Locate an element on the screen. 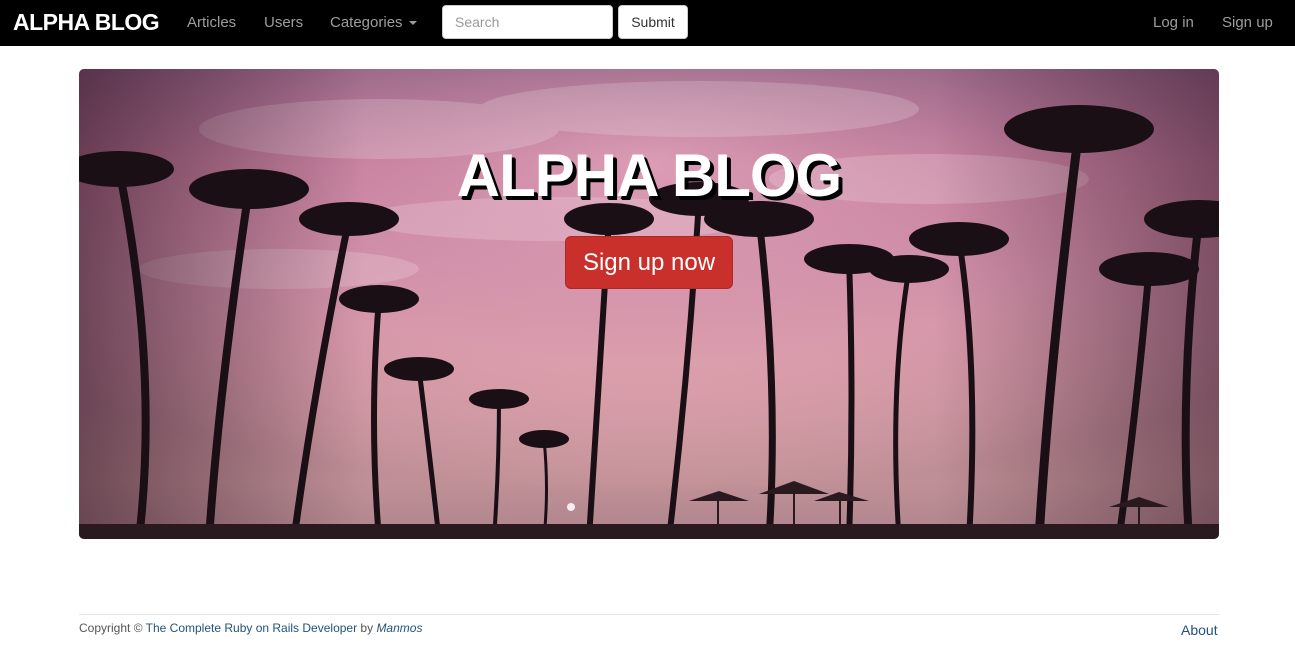 This screenshot has height=648, width=1295. course-link: The Complete Ruby on Rails Developer is located at coordinates (251, 628).